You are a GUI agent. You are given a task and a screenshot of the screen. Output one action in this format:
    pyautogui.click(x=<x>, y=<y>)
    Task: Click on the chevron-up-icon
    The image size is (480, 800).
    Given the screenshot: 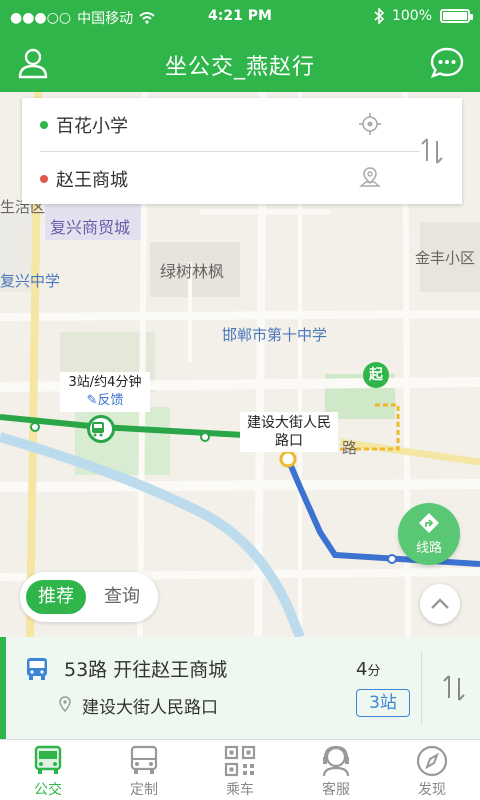 What is the action you would take?
    pyautogui.click(x=440, y=603)
    